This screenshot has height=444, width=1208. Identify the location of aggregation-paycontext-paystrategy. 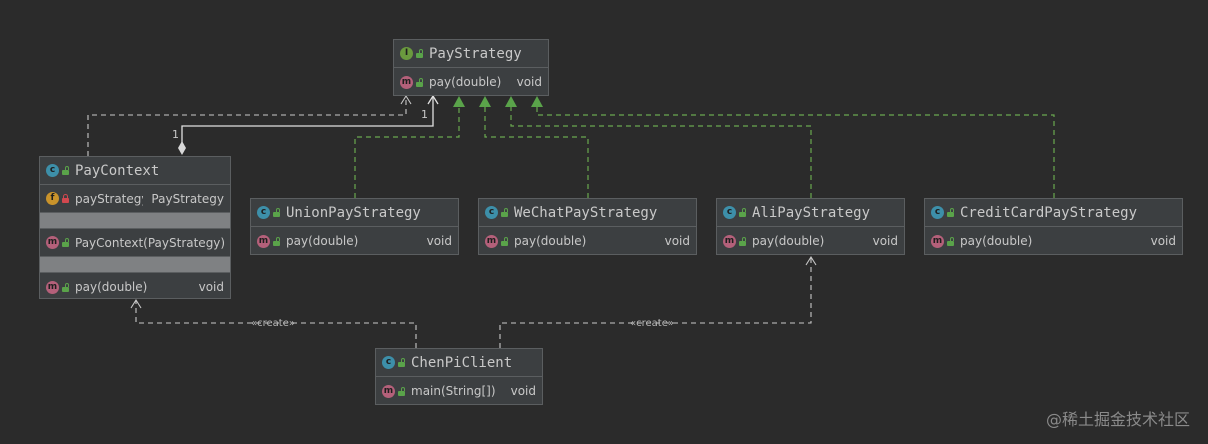
(310, 118).